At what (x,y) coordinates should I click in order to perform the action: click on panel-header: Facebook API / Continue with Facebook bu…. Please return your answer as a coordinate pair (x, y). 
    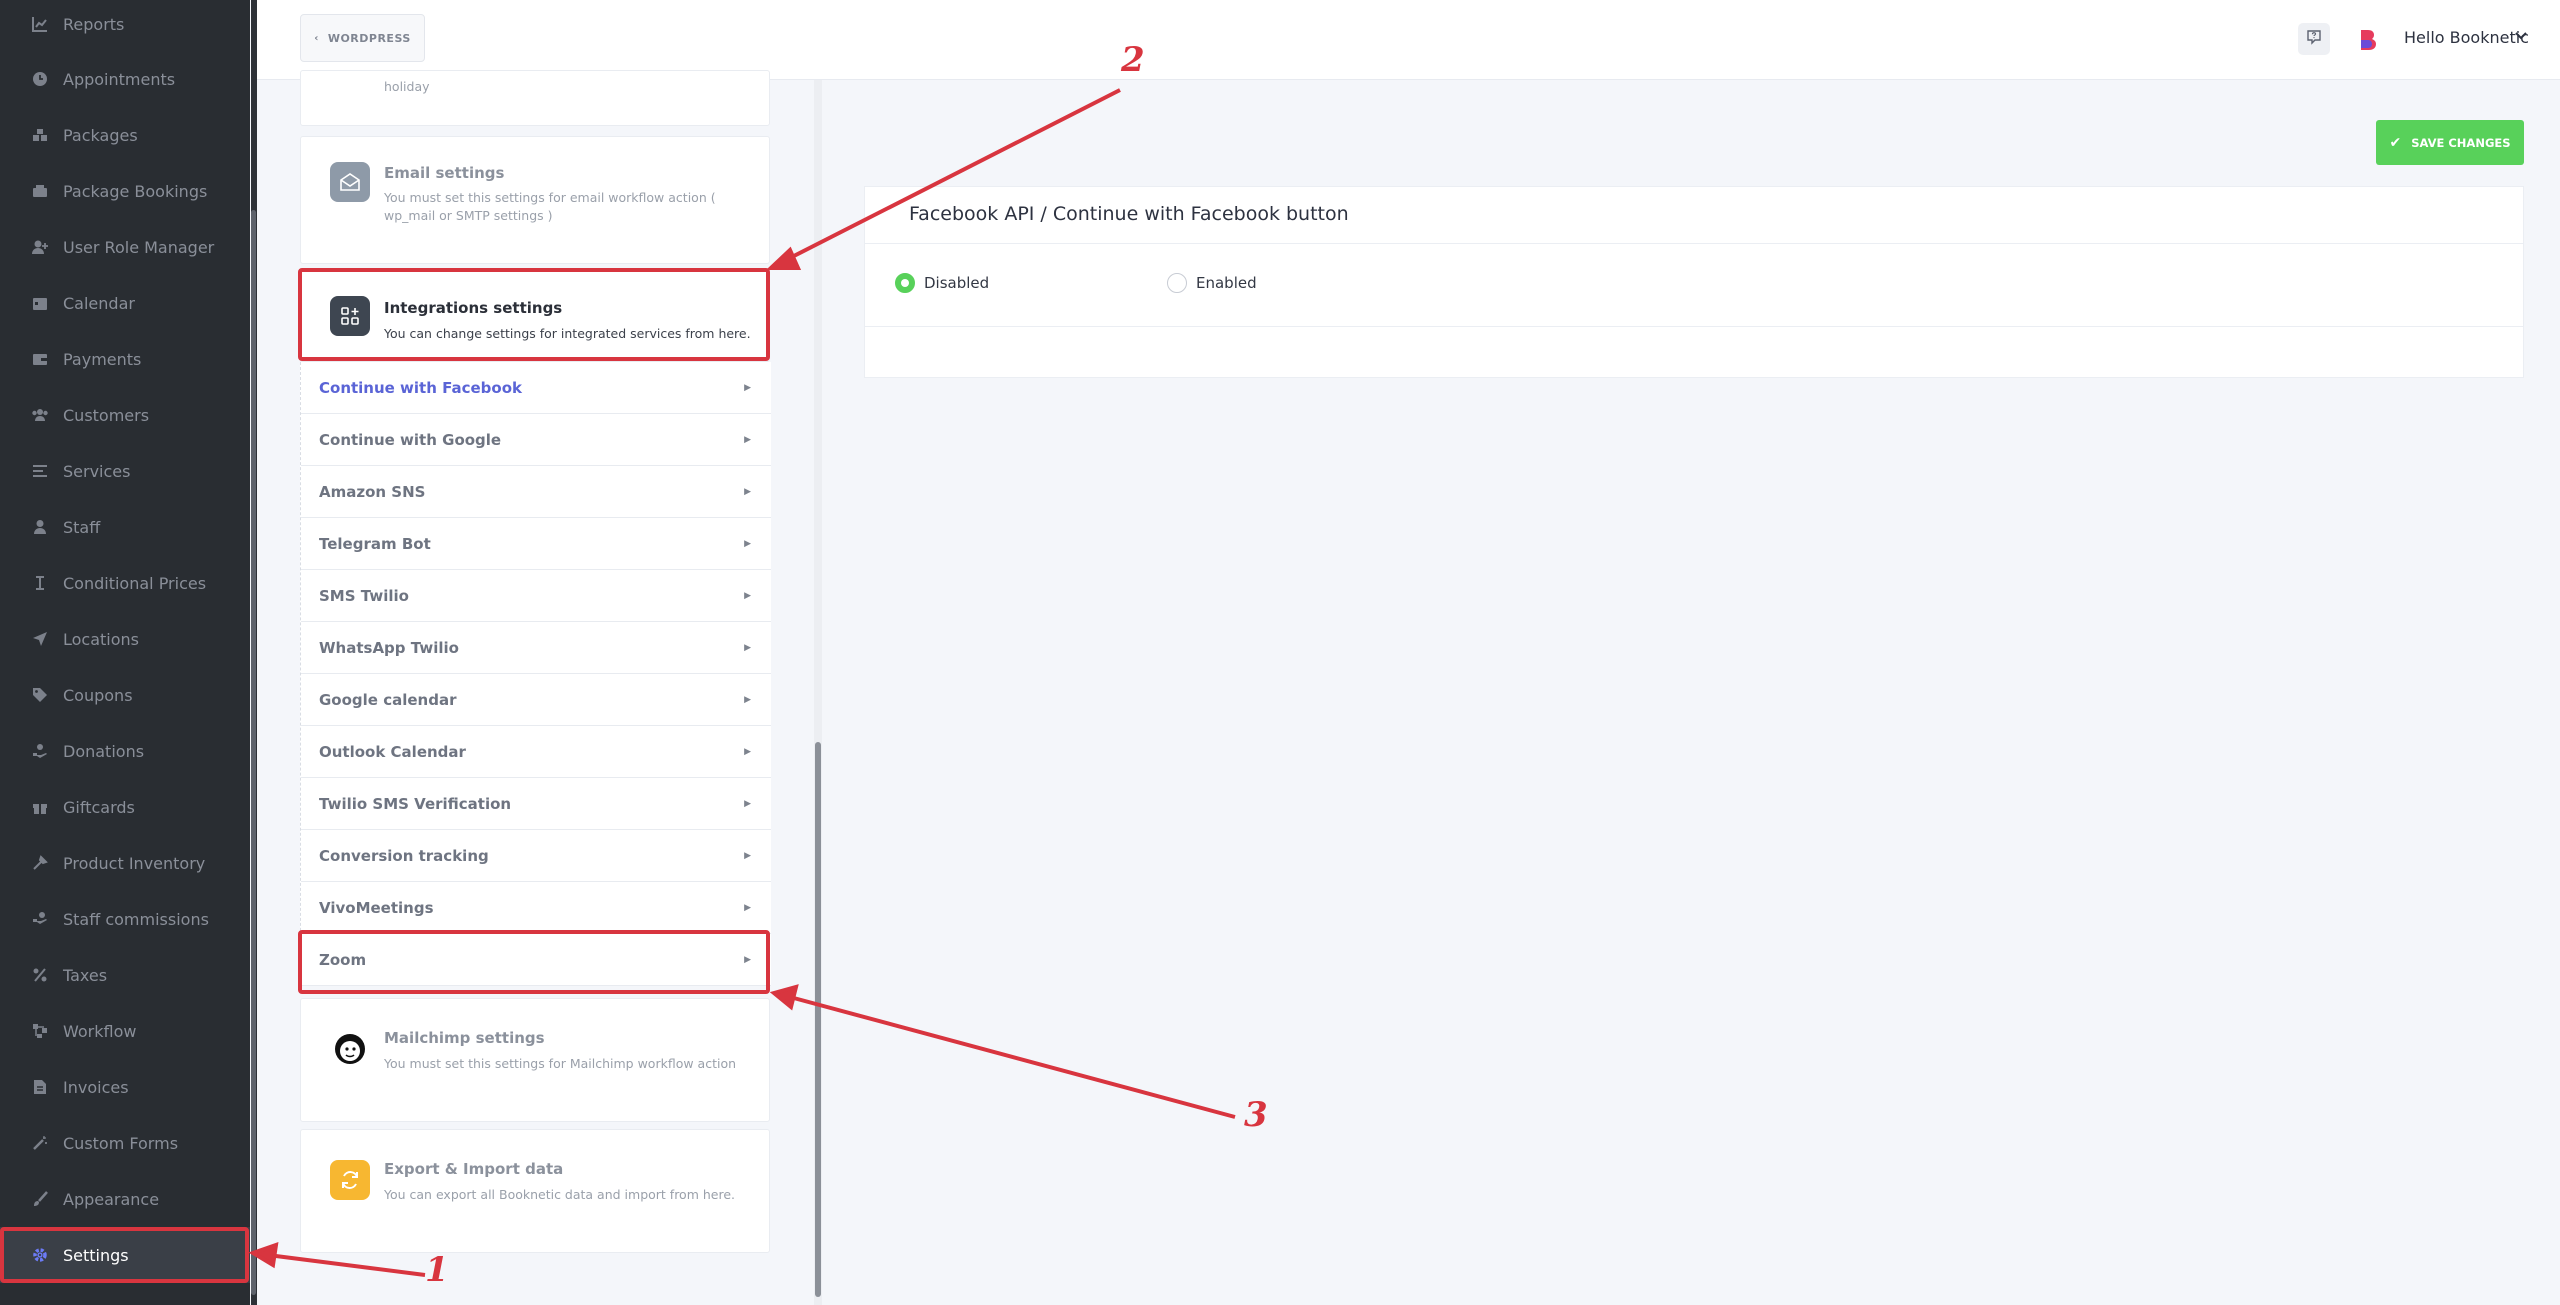
    Looking at the image, I should click on (1694, 215).